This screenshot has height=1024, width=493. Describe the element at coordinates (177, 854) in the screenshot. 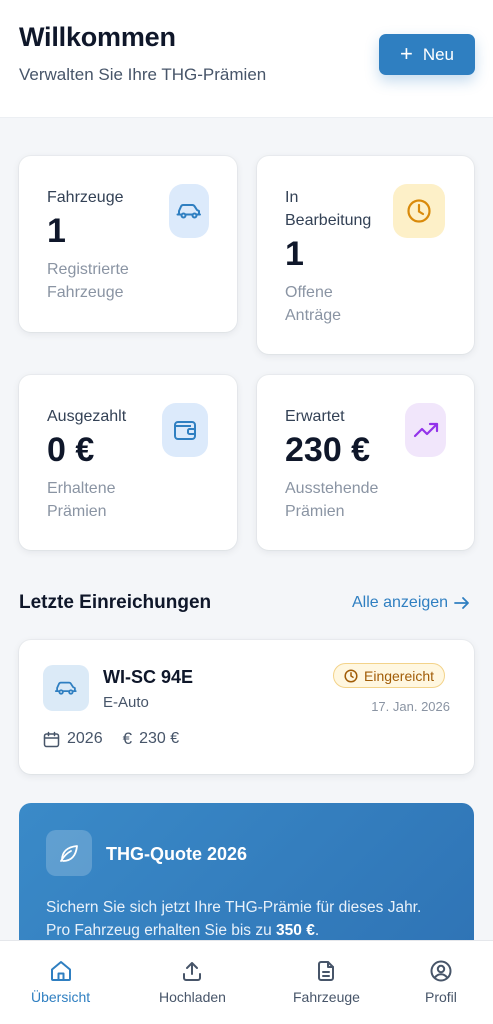

I see `banner-title: THG-Quote 2026` at that location.